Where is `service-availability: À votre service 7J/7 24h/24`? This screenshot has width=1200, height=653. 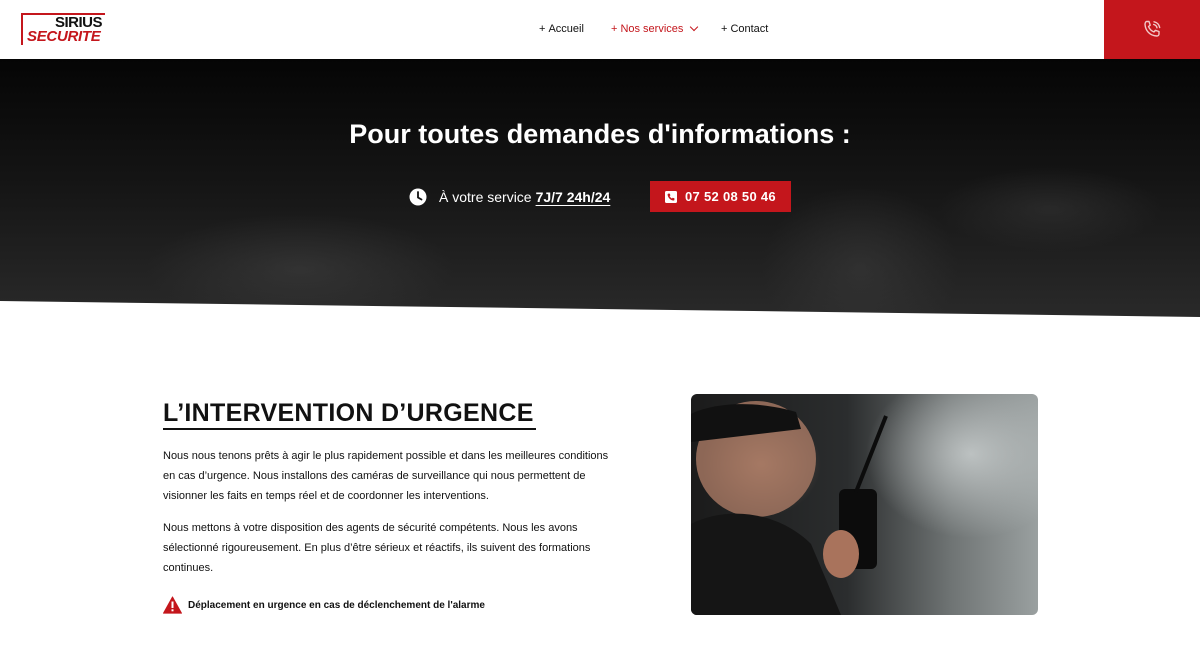
service-availability: À votre service 7J/7 24h/24 is located at coordinates (524, 197).